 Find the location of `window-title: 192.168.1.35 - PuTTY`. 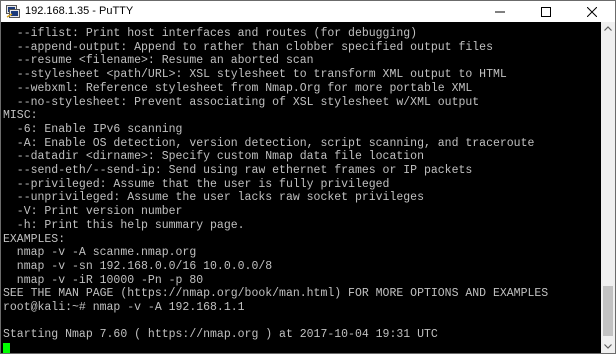

window-title: 192.168.1.35 - PuTTY is located at coordinates (79, 11).